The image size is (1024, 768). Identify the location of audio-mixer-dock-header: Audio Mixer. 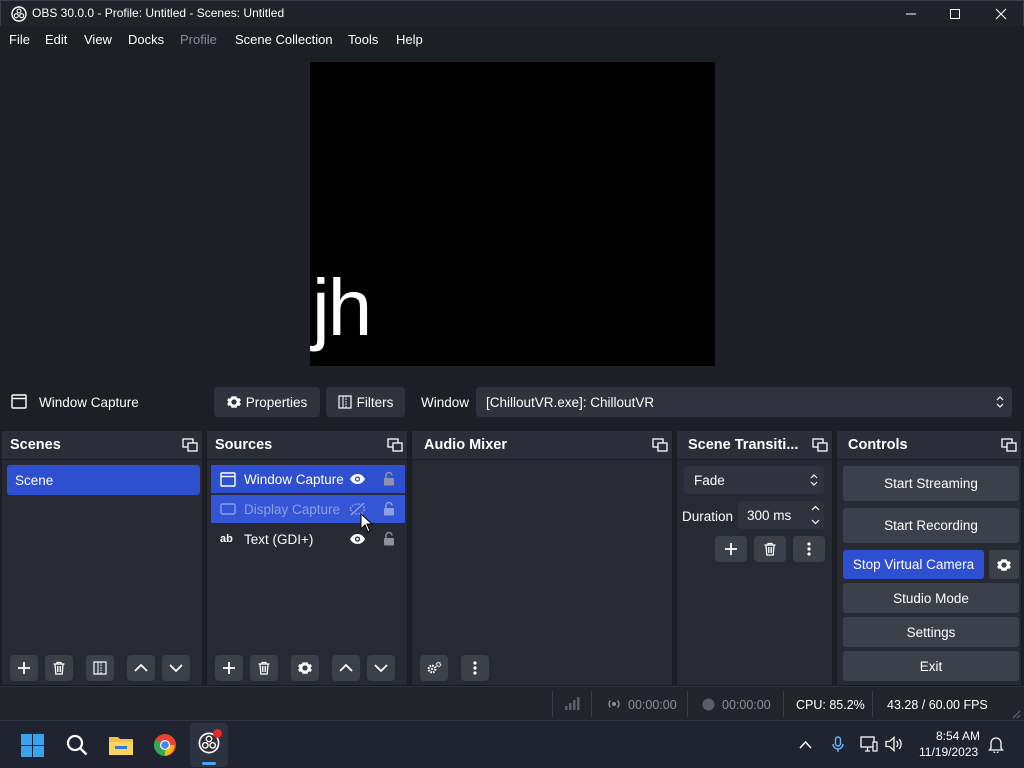
(542, 445).